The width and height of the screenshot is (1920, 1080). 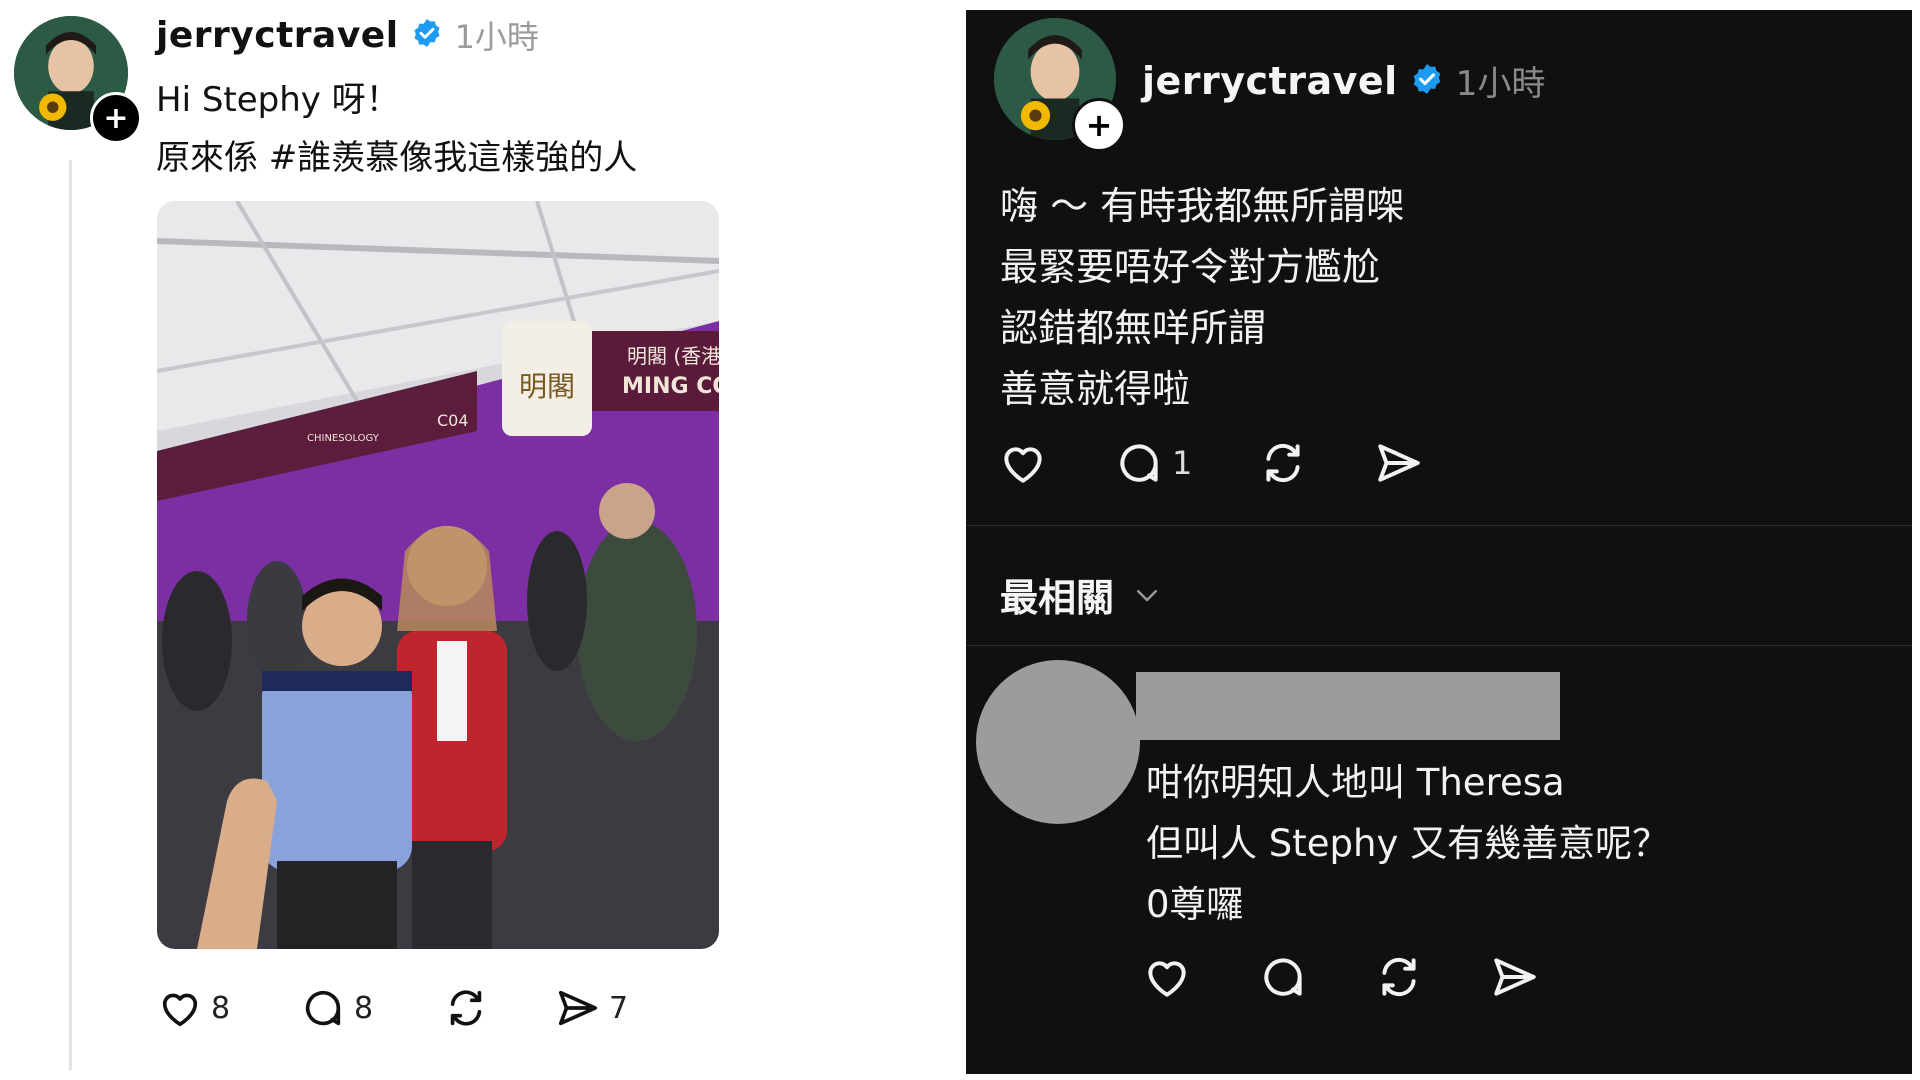 I want to click on reply-repost-button, so click(x=1399, y=977).